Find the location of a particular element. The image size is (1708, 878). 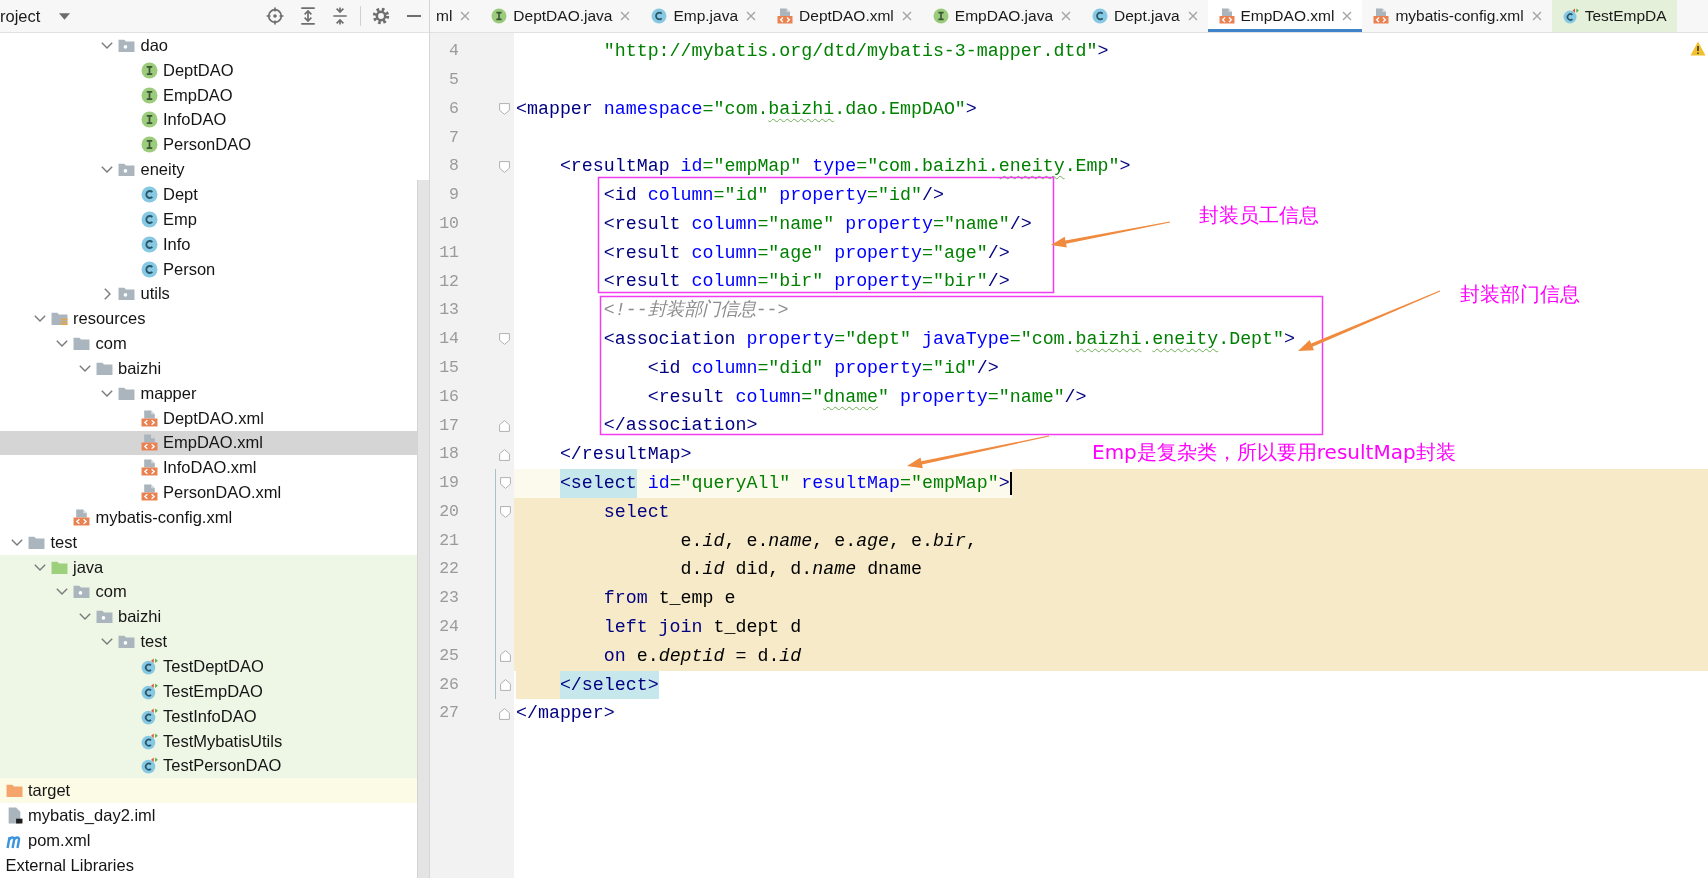

line-number: 5 is located at coordinates (454, 80).